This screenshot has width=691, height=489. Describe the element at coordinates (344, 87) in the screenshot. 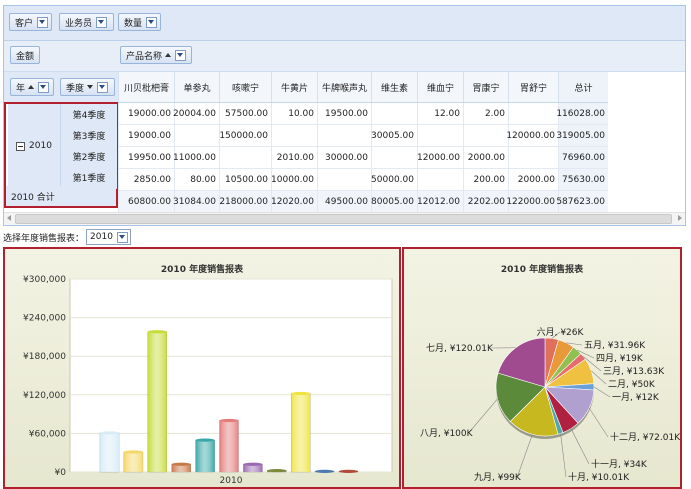

I see `column-header: 牛牌喉声丸` at that location.